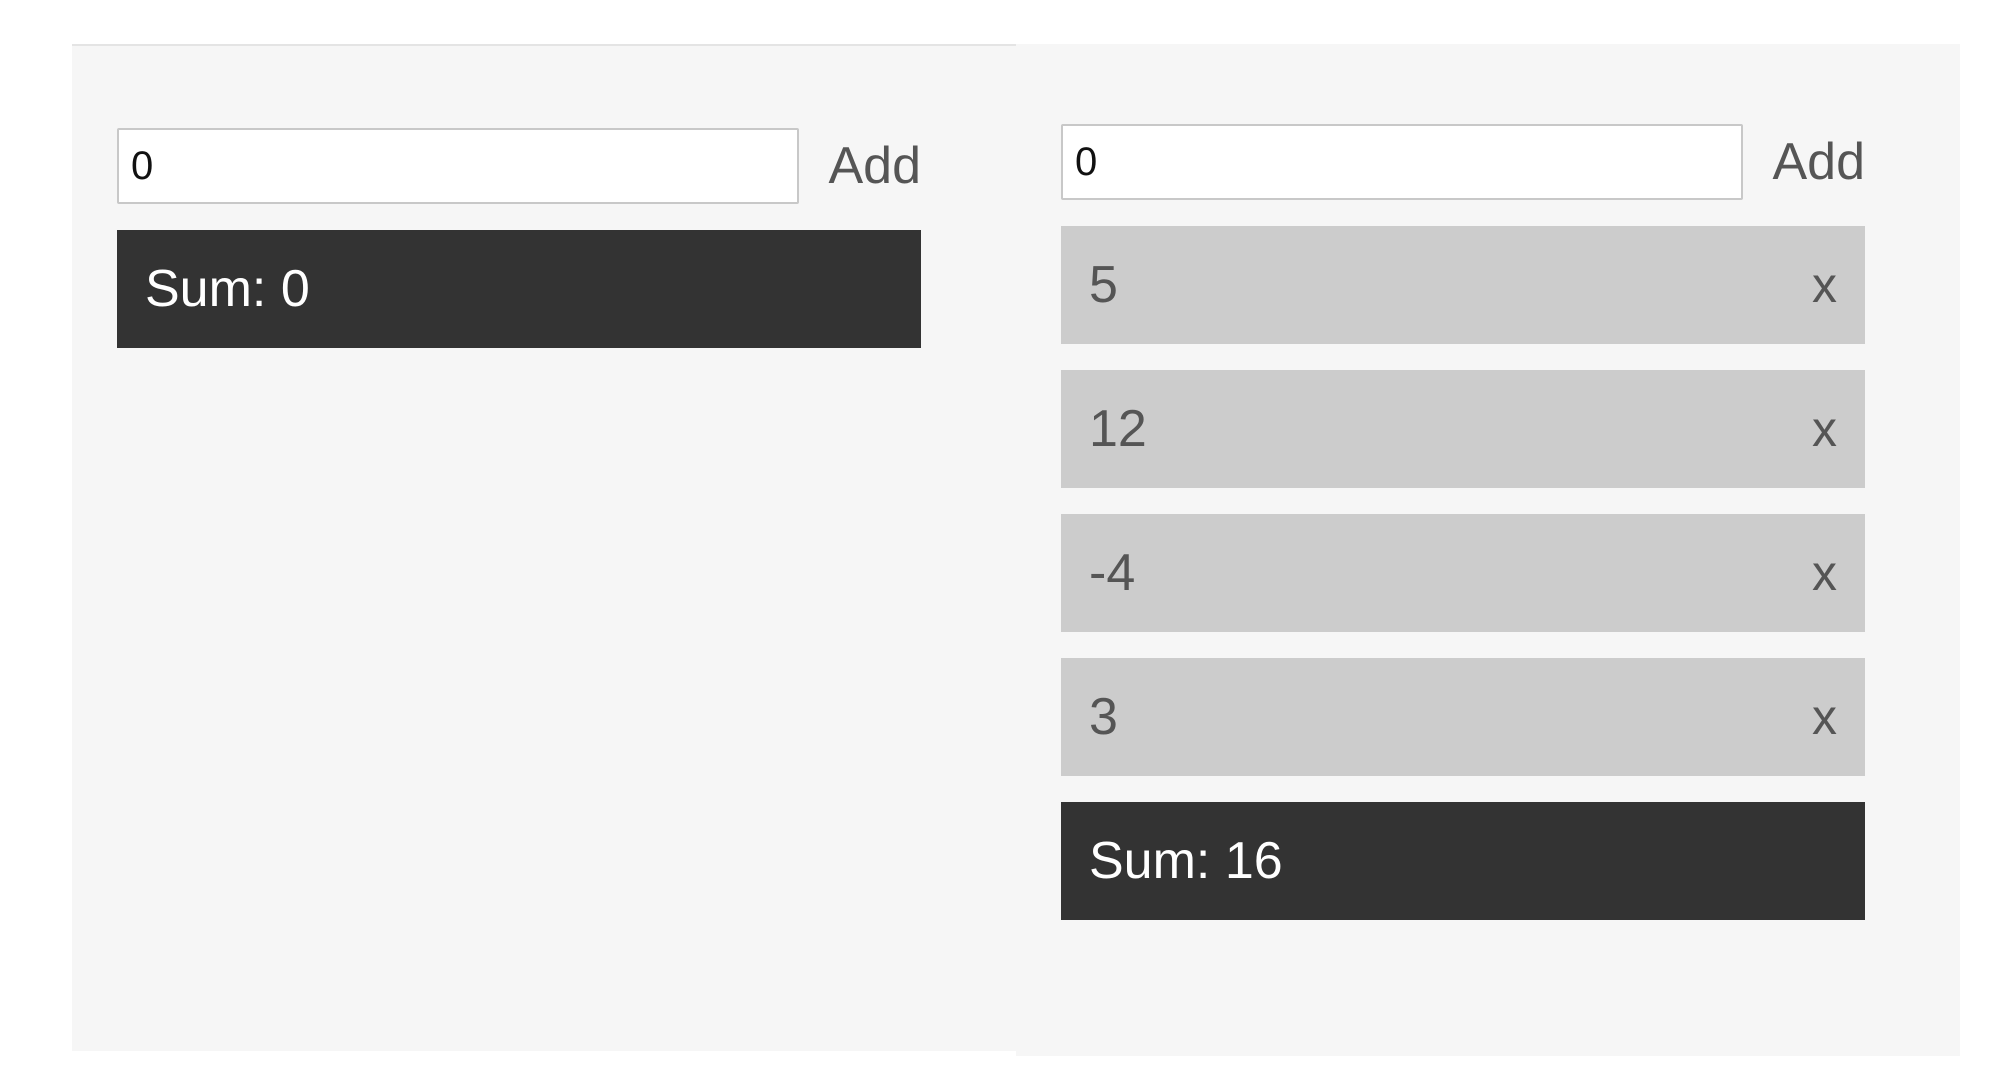 This screenshot has width=2014, height=1085. I want to click on list-item-value: 3, so click(1103, 717).